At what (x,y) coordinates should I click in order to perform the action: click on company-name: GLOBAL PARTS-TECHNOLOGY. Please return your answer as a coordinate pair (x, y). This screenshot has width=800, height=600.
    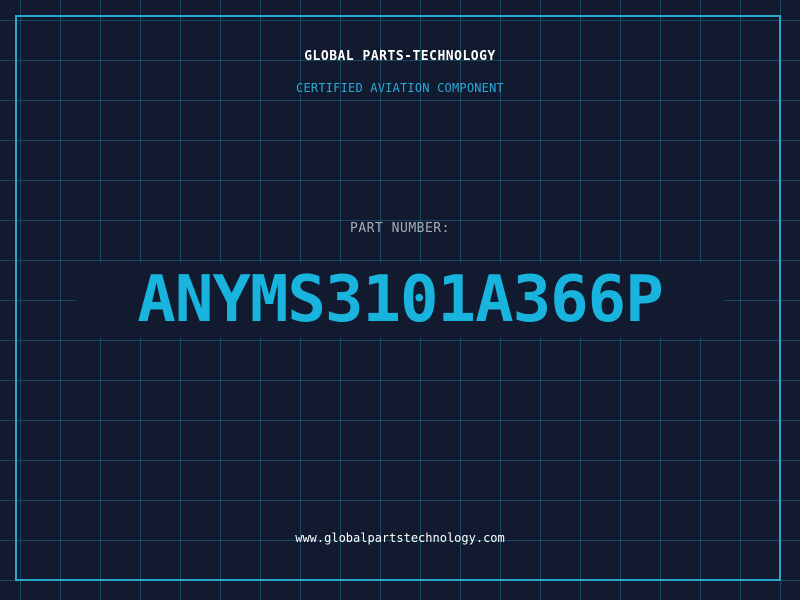
    Looking at the image, I should click on (400, 56).